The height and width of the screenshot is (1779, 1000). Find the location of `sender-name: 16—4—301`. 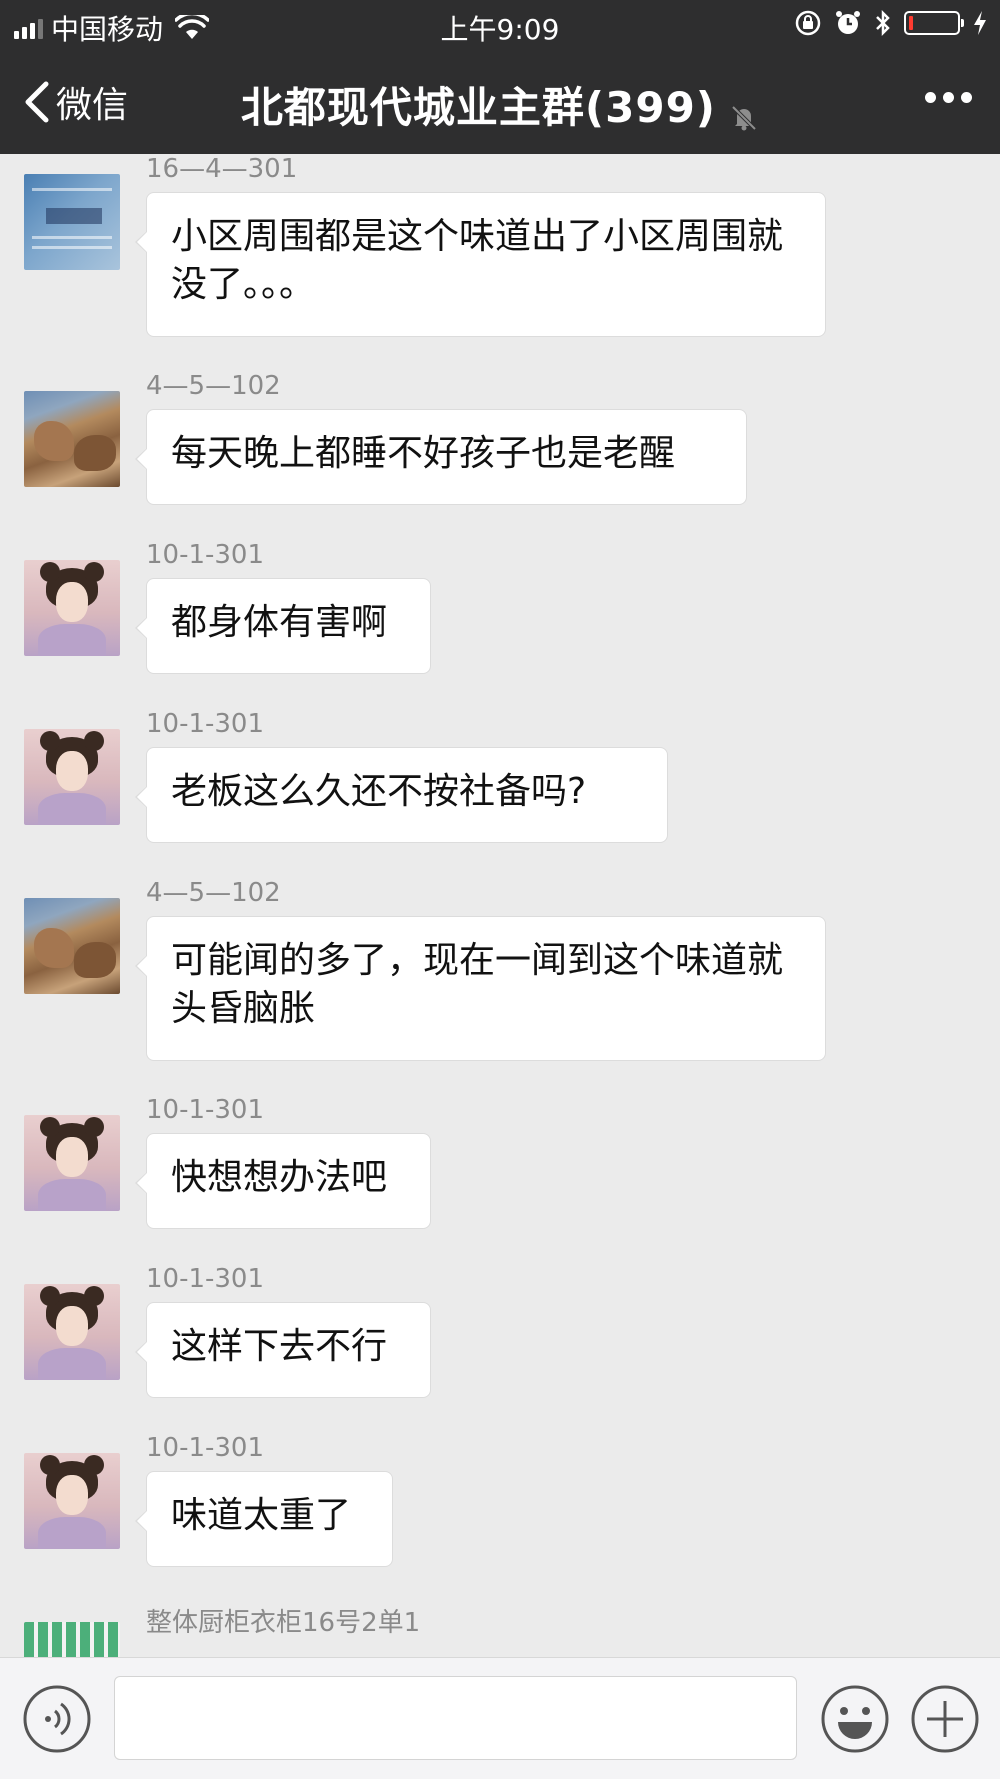

sender-name: 16—4—301 is located at coordinates (222, 169).